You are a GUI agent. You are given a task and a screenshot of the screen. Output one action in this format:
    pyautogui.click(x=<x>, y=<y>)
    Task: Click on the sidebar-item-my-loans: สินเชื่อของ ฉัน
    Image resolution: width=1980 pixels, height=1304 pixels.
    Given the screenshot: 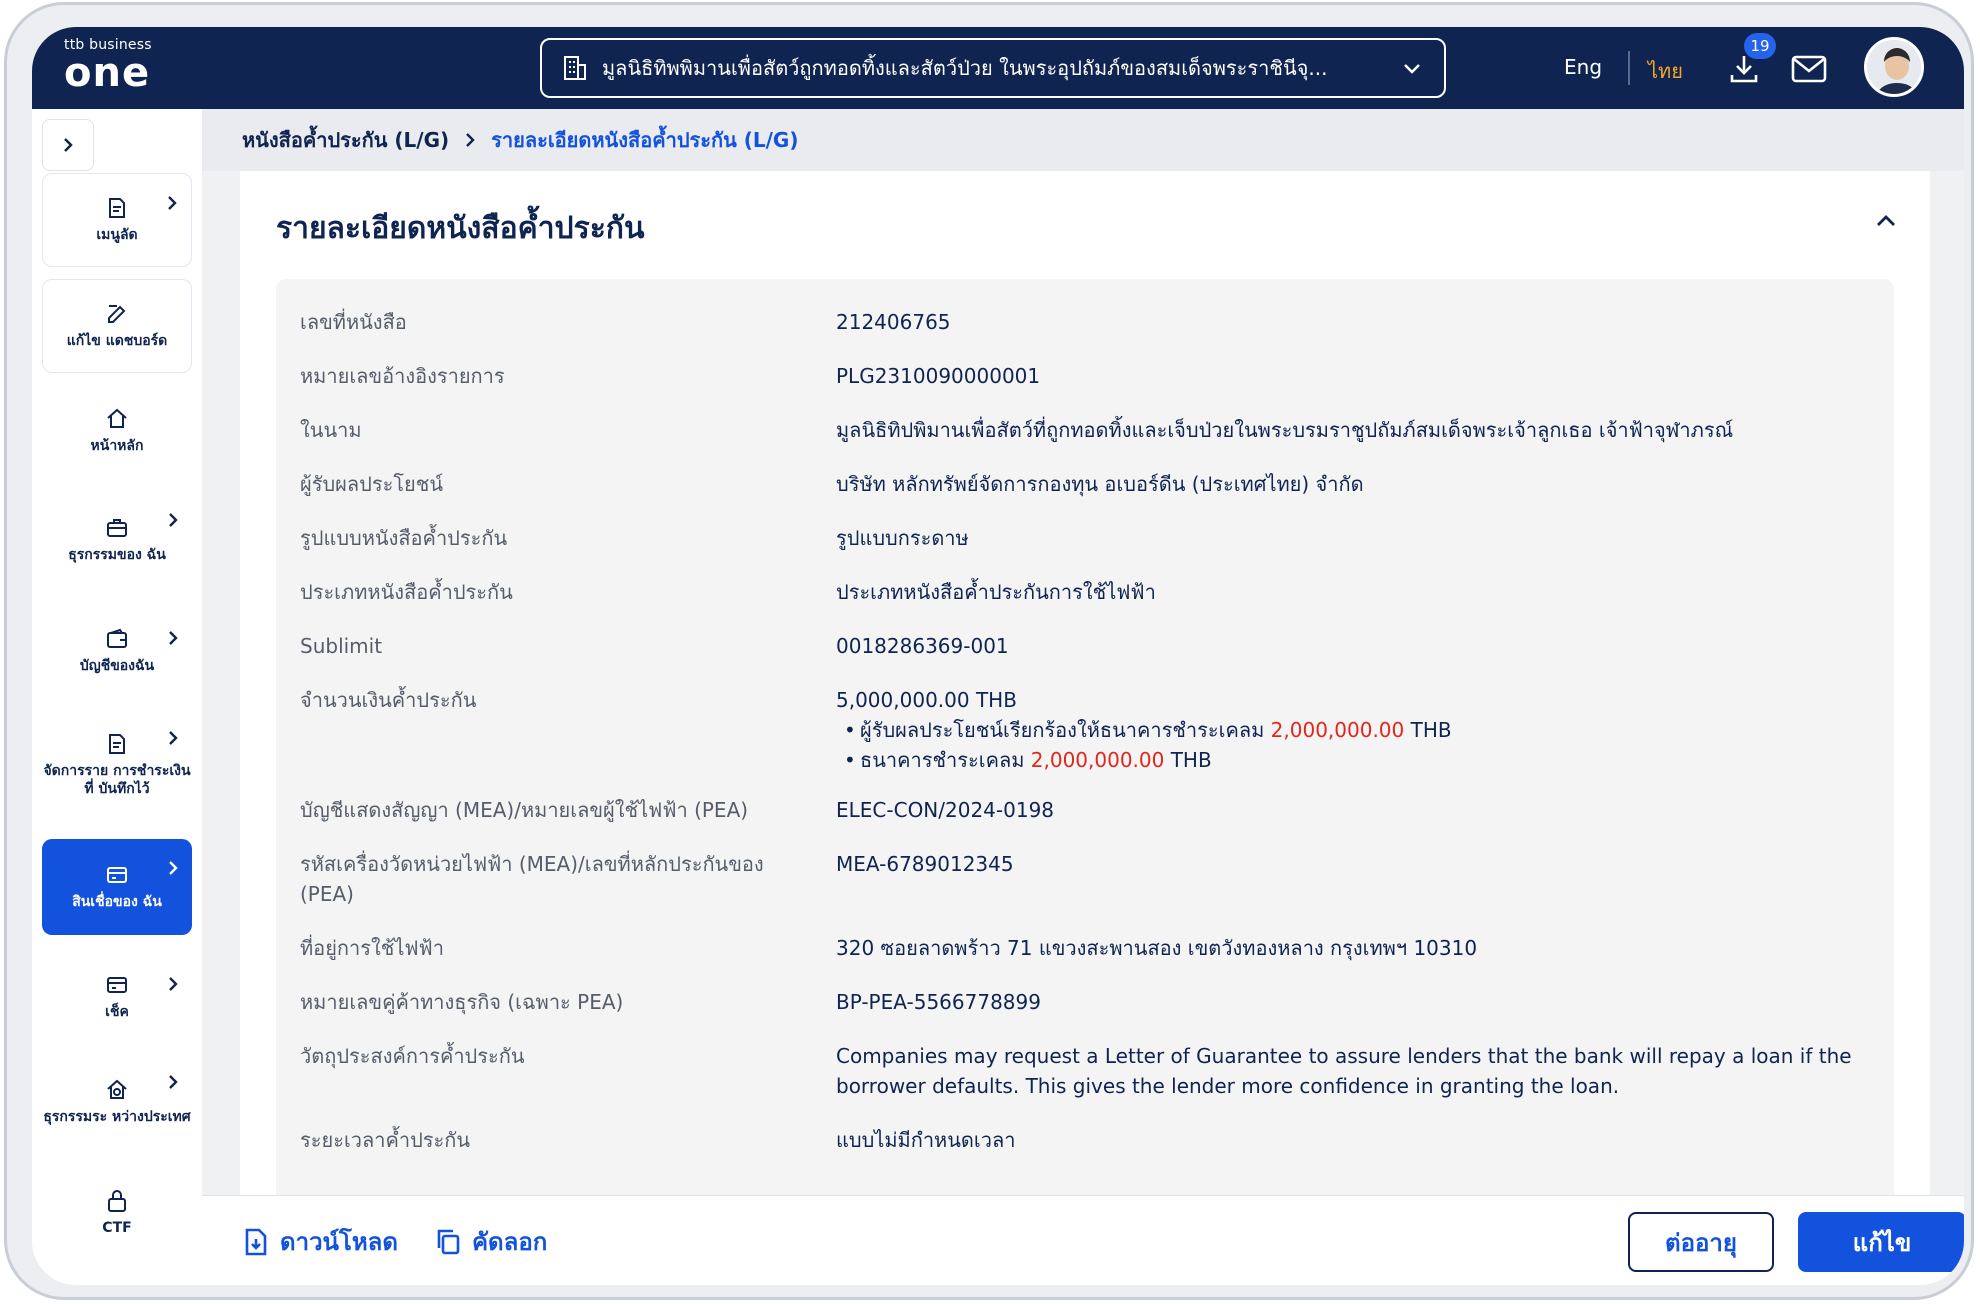 What is the action you would take?
    pyautogui.click(x=117, y=887)
    